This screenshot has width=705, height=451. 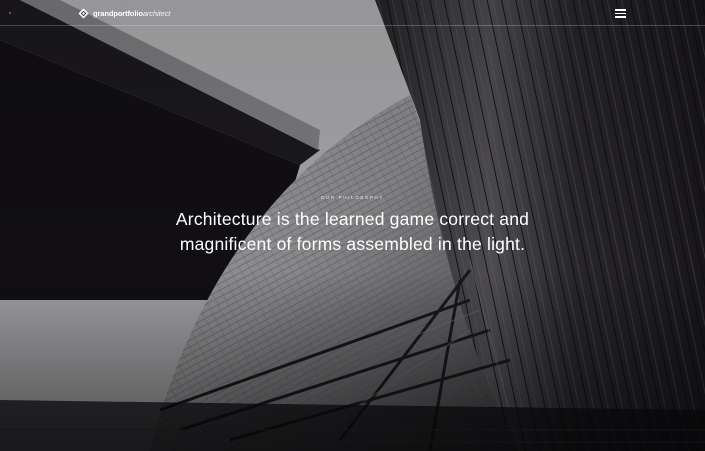 I want to click on site-header: grandportfolioarchitect, so click(x=352, y=13).